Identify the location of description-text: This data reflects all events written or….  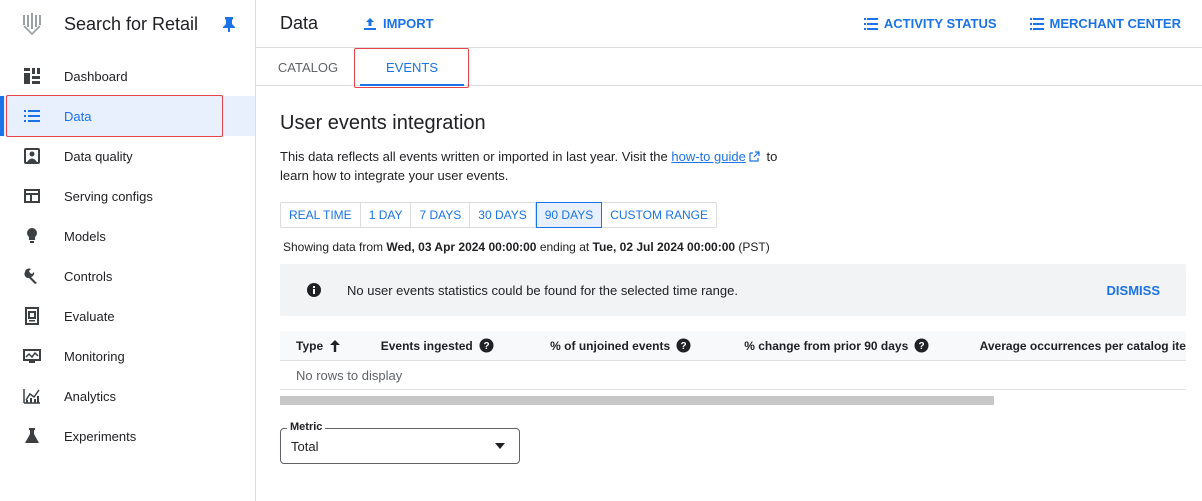
(540, 166).